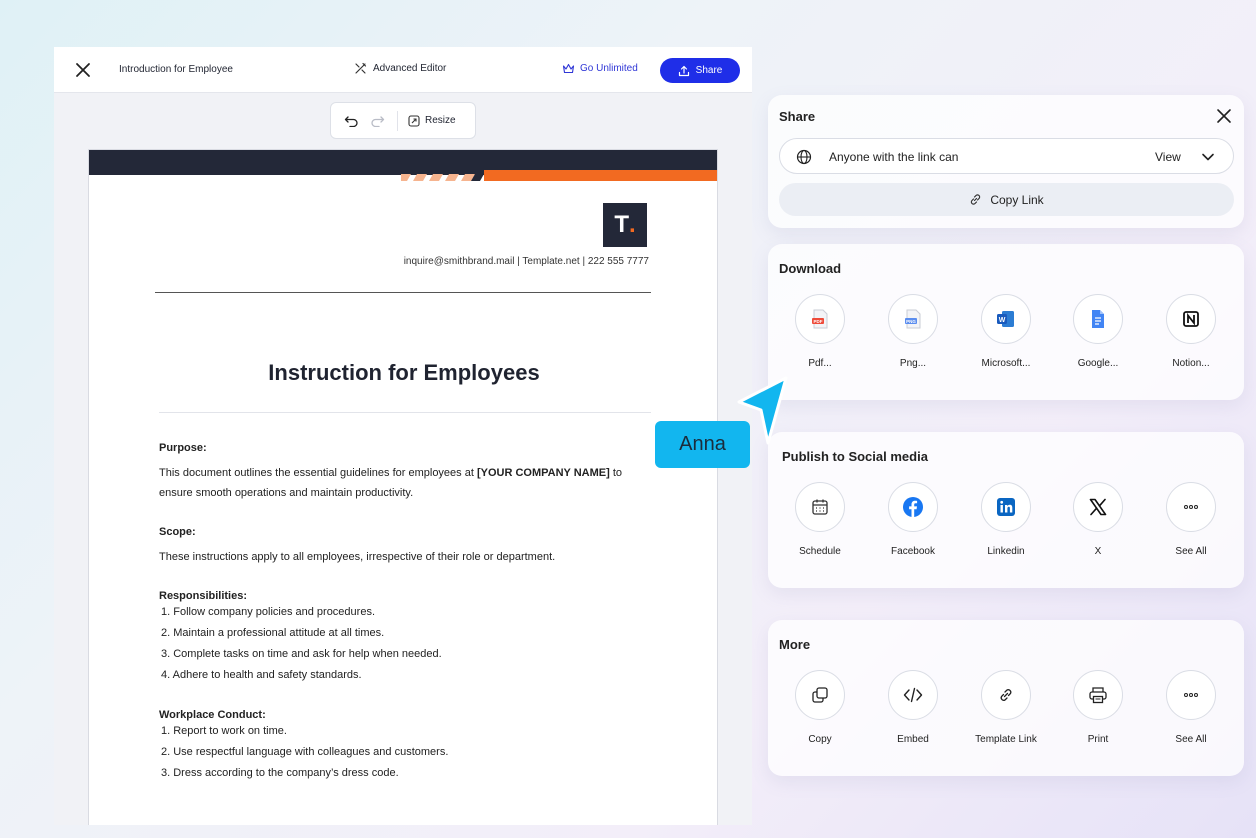 This screenshot has height=838, width=1256. What do you see at coordinates (1098, 507) in the screenshot?
I see `x-icon` at bounding box center [1098, 507].